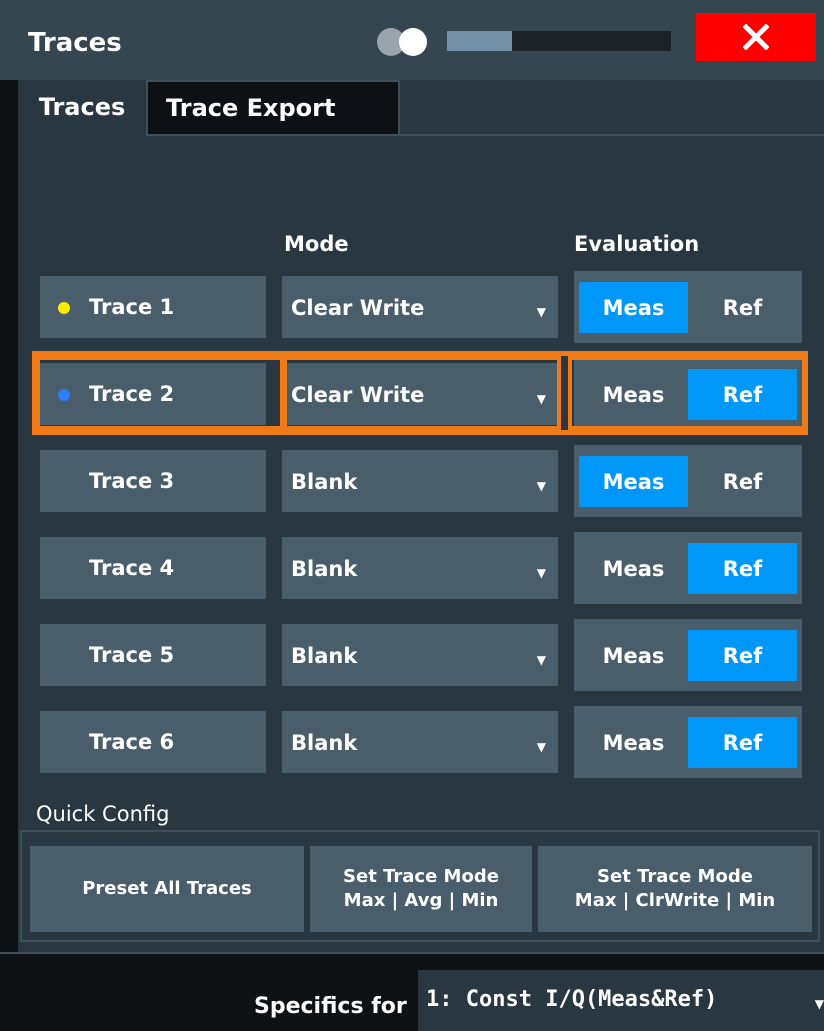 The image size is (824, 1031). What do you see at coordinates (330, 1006) in the screenshot?
I see `specifics-label: Specifics for` at bounding box center [330, 1006].